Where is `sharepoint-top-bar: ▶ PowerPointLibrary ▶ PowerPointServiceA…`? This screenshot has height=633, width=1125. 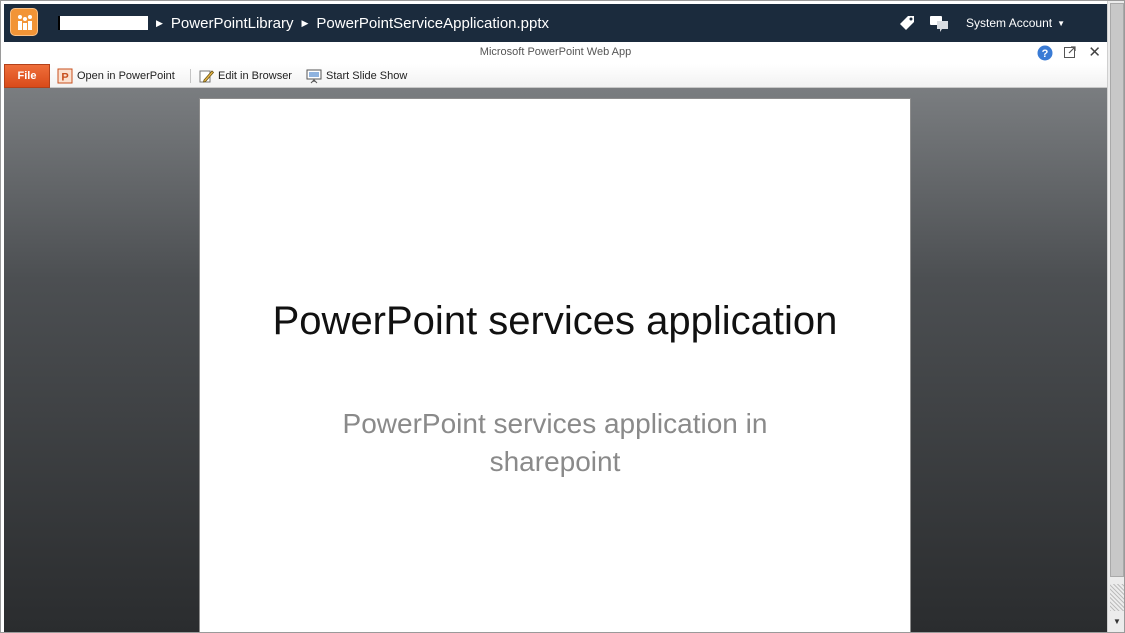 sharepoint-top-bar: ▶ PowerPointLibrary ▶ PowerPointServiceA… is located at coordinates (555, 23).